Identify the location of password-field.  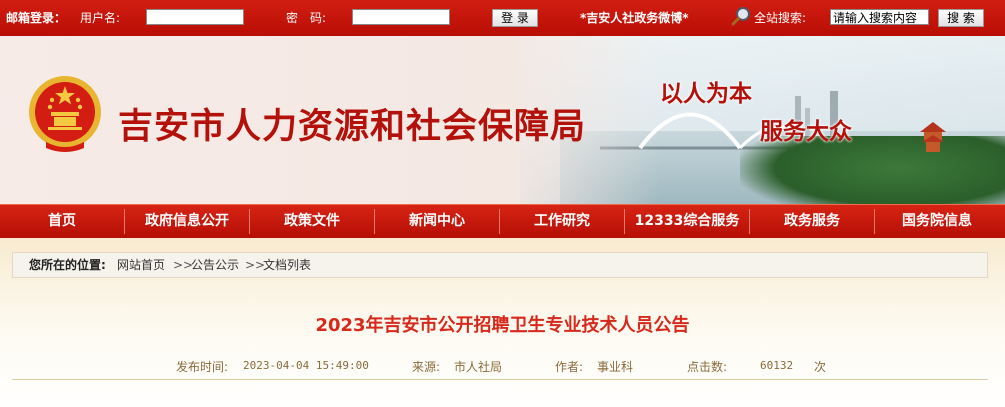
(401, 17).